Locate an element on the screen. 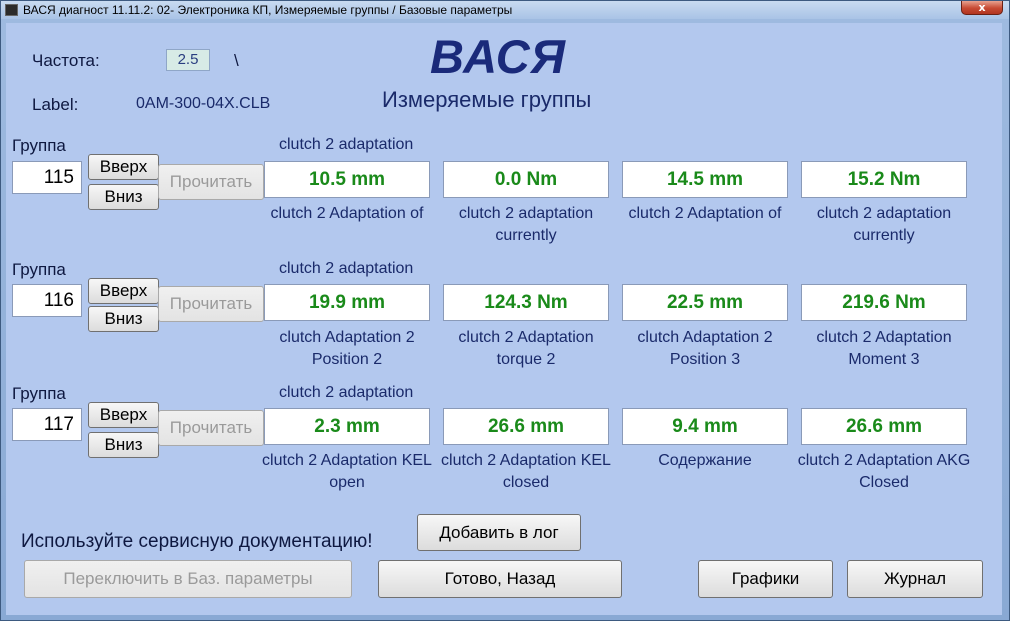 This screenshot has height=621, width=1010. label-file: 0AM-300-04X.CLB is located at coordinates (203, 103).